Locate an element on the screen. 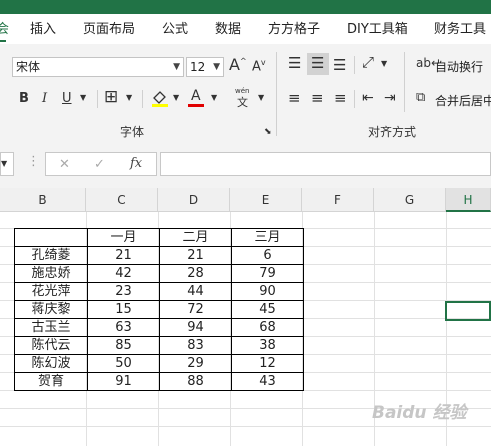  name-cell: 陈幻波 is located at coordinates (51, 363).